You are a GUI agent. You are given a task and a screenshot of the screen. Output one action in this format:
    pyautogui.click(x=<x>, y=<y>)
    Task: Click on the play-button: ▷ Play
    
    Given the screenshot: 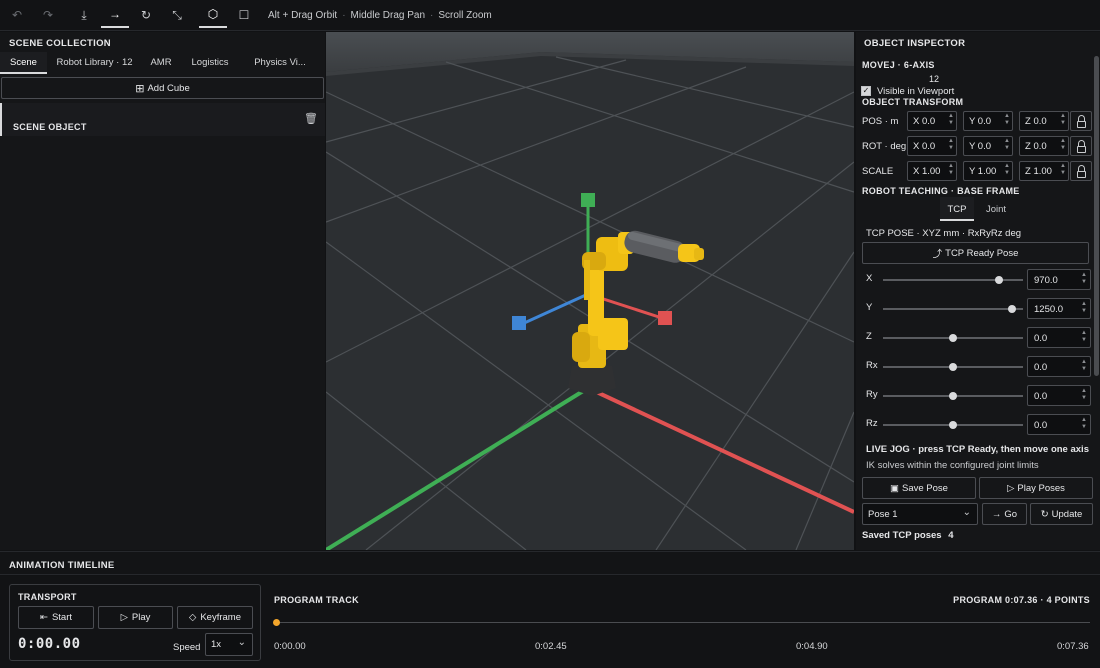 What is the action you would take?
    pyautogui.click(x=135, y=617)
    